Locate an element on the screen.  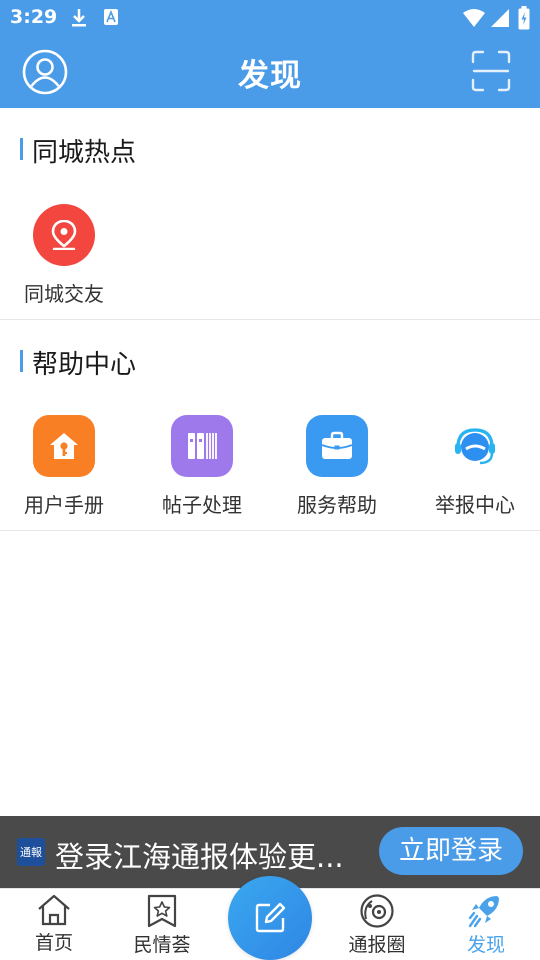
grid-item-label: 举报中心 is located at coordinates (475, 505).